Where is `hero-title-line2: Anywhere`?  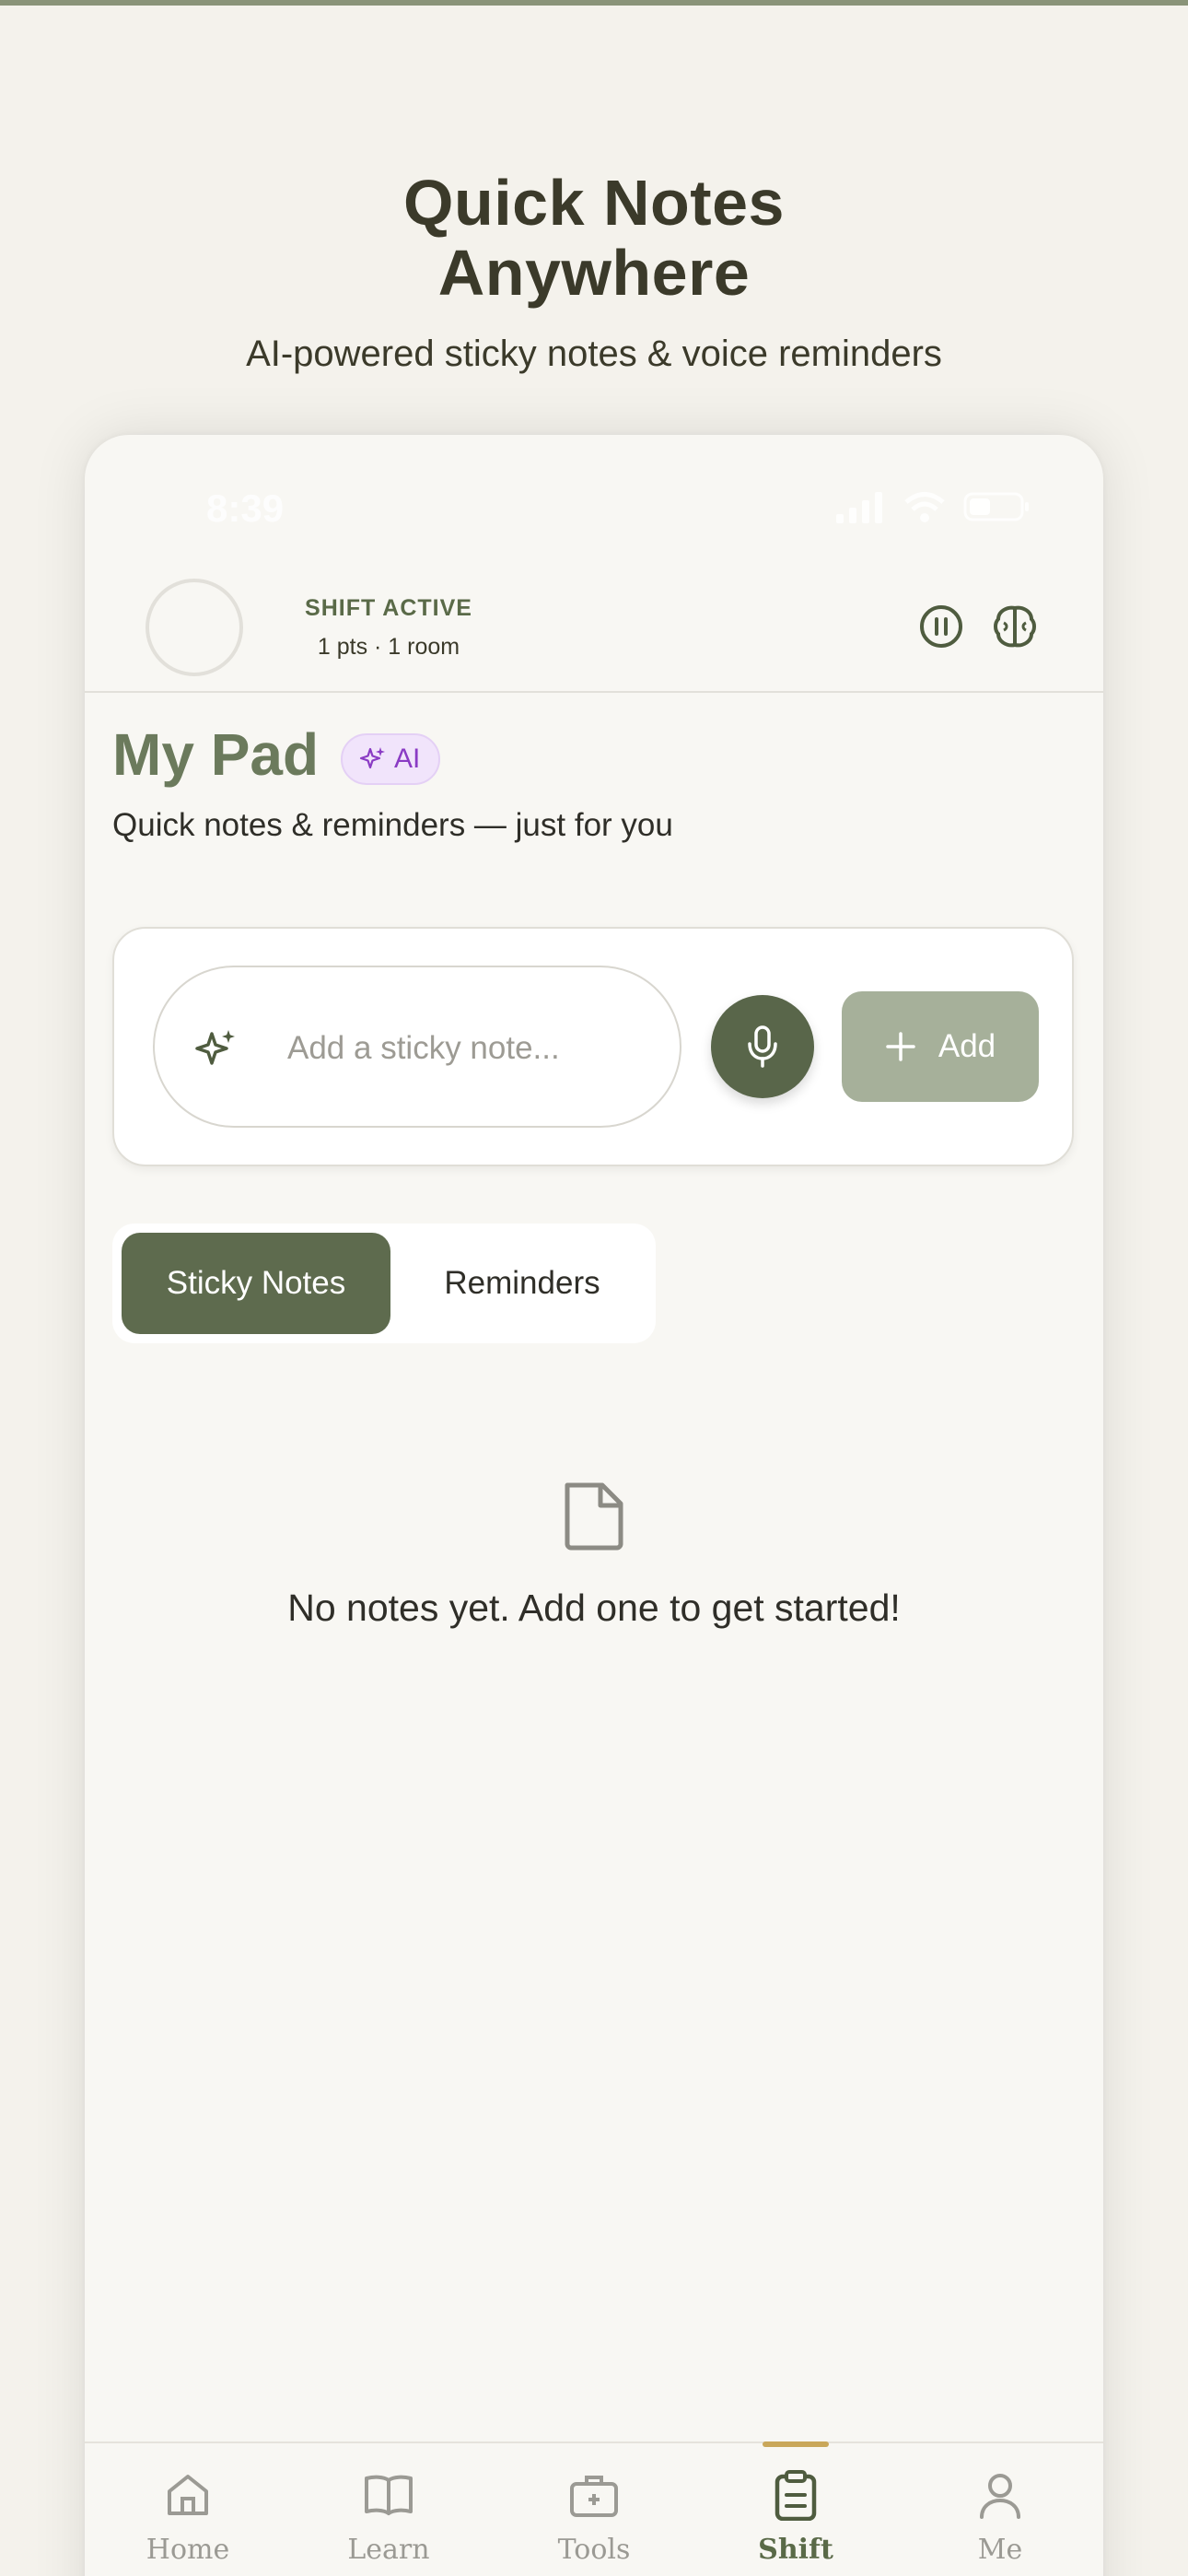 hero-title-line2: Anywhere is located at coordinates (594, 273).